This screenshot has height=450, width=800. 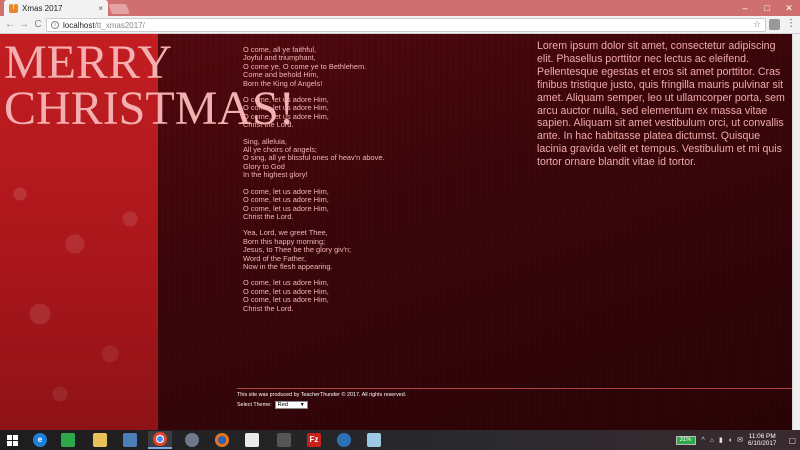 I want to click on app-icon, so click(x=192, y=440).